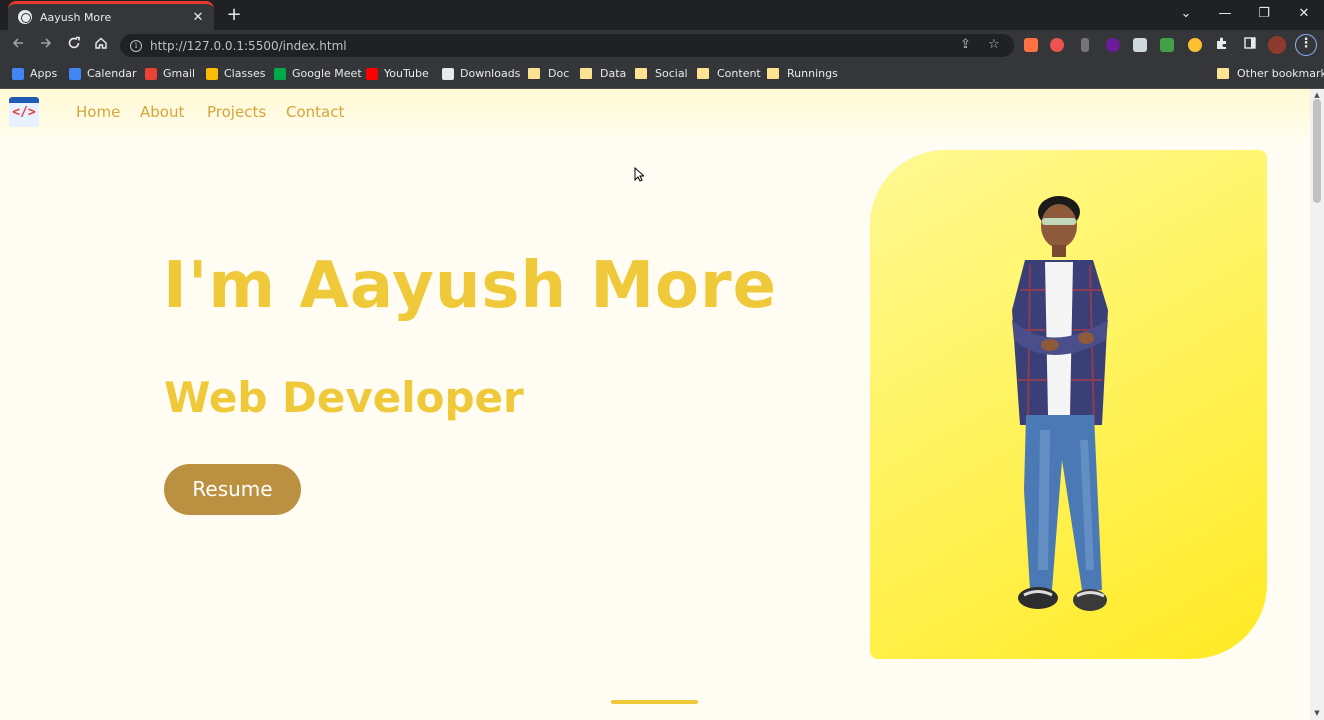 Image resolution: width=1324 pixels, height=720 pixels. What do you see at coordinates (136, 45) in the screenshot?
I see `site-info-icon: i` at bounding box center [136, 45].